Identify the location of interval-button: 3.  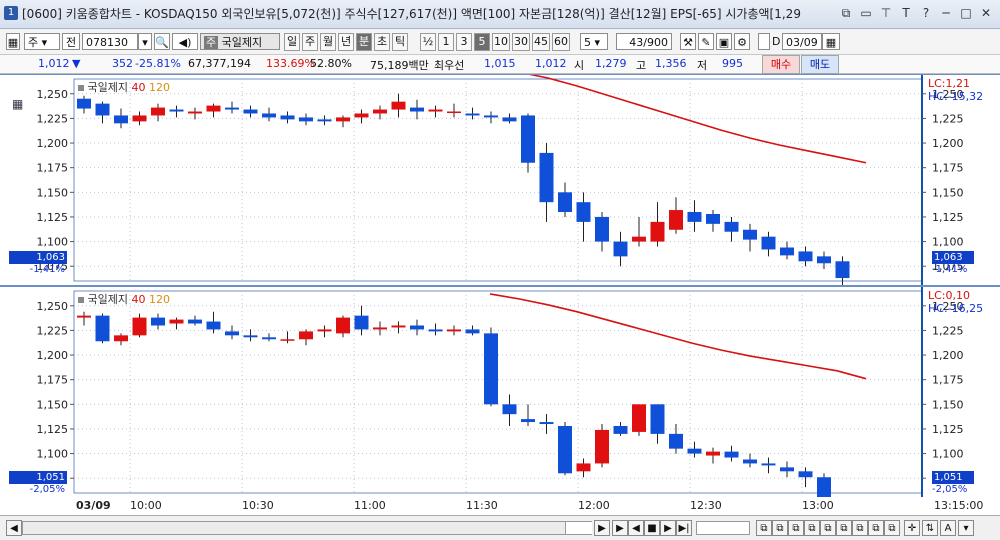
(464, 42).